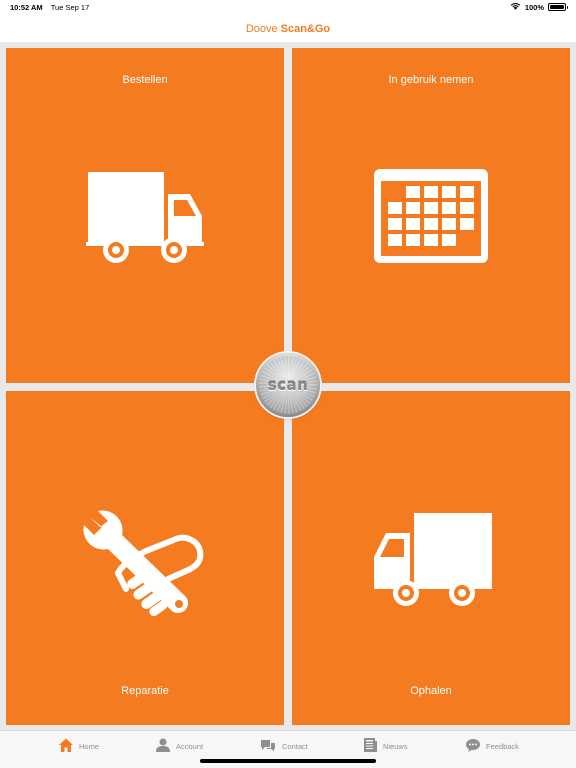 The height and width of the screenshot is (768, 576). Describe the element at coordinates (431, 691) in the screenshot. I see `tile-label-ophalen: Ophalen` at that location.